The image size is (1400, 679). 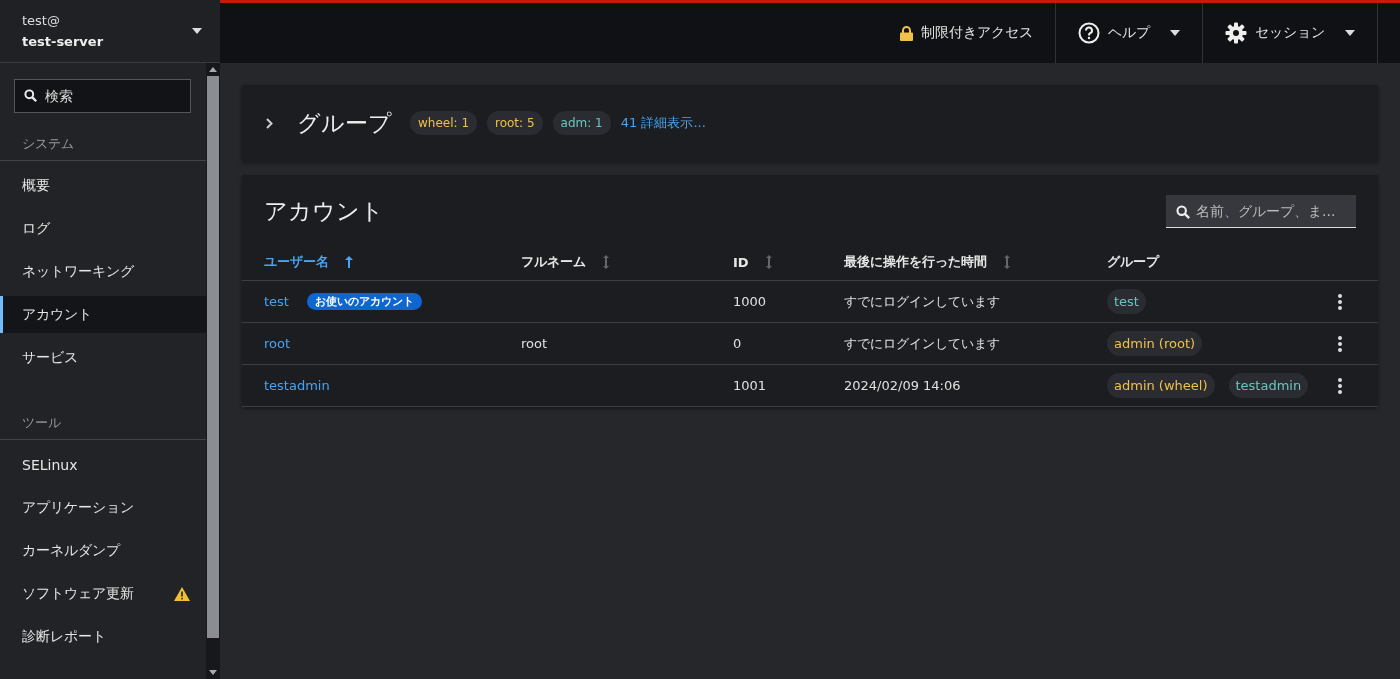 What do you see at coordinates (902, 385) in the screenshot?
I see `table-cell: 2024/02/09 14:06` at bounding box center [902, 385].